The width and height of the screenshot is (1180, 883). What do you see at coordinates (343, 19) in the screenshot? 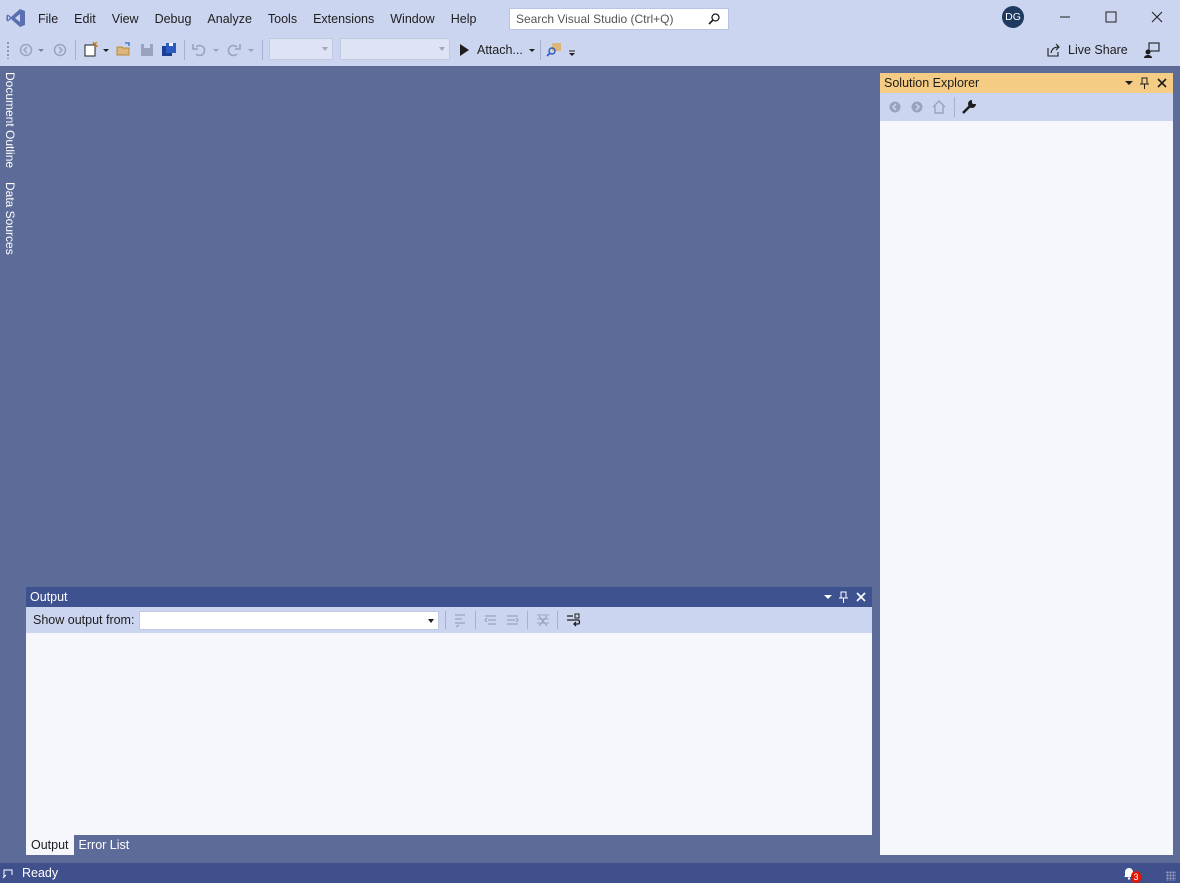
I see `menu-extensions: Extensions` at bounding box center [343, 19].